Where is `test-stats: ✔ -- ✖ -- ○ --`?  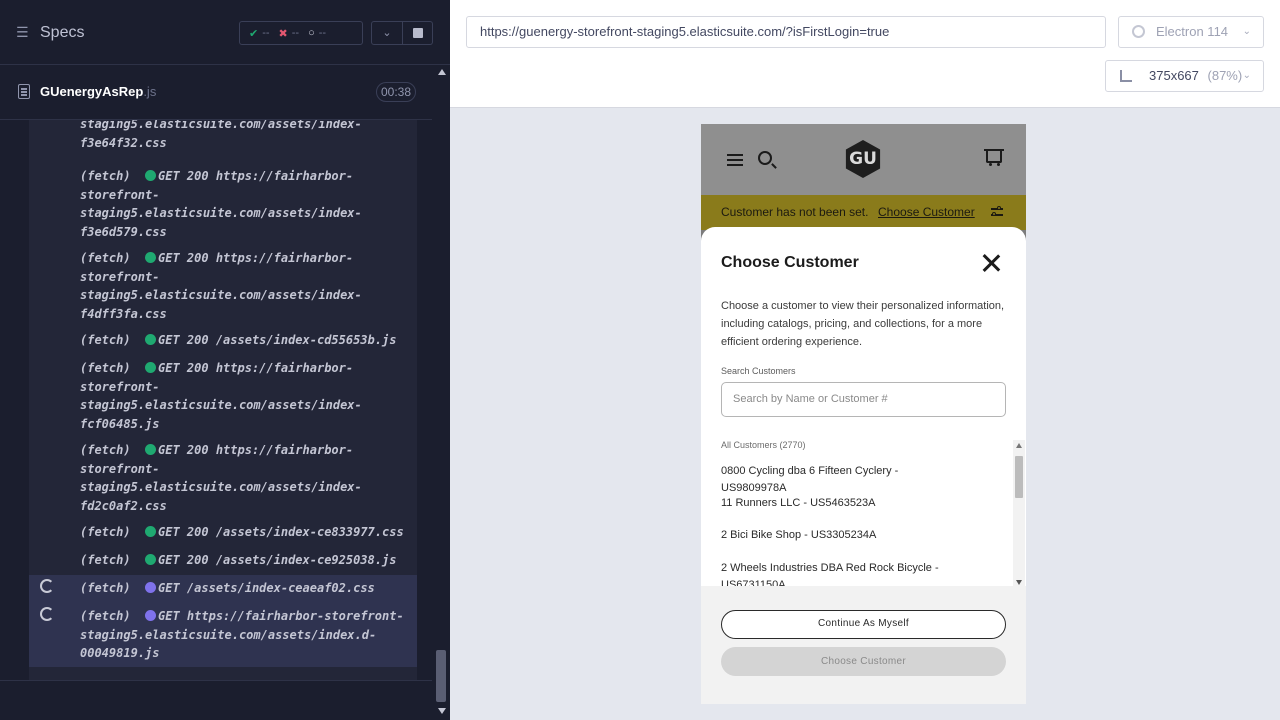 test-stats: ✔ -- ✖ -- ○ -- is located at coordinates (301, 33).